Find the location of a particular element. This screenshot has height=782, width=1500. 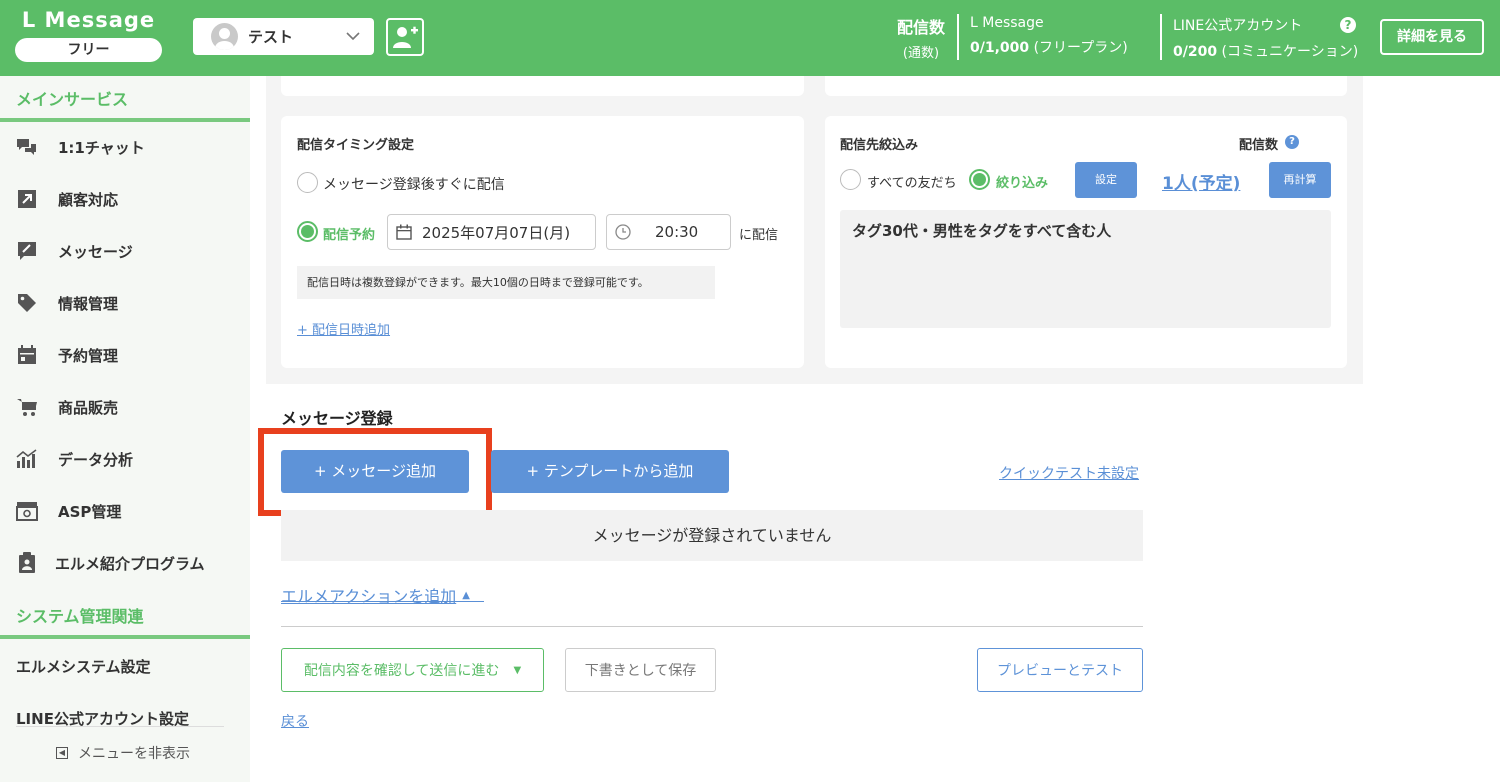

plan-badge: フリー is located at coordinates (88, 50).